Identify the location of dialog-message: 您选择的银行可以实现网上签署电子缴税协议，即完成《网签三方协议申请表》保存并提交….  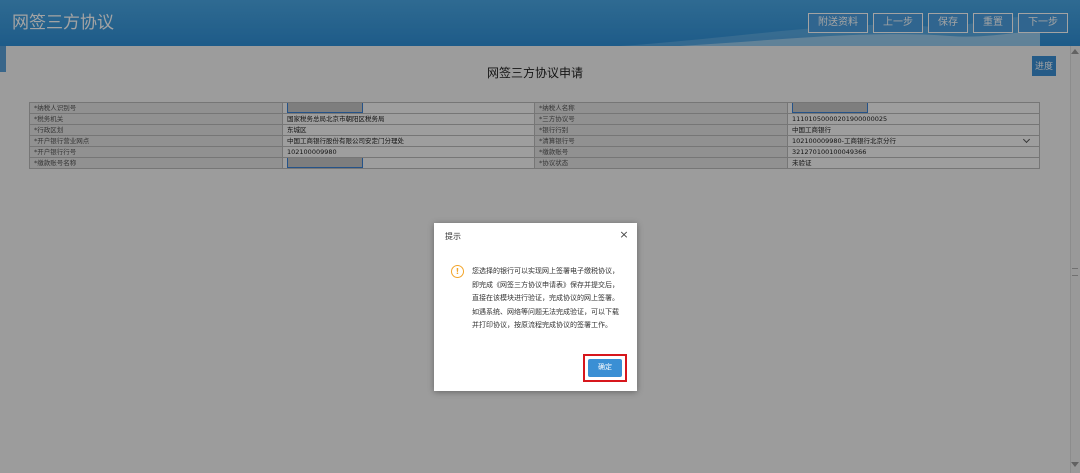
(545, 298).